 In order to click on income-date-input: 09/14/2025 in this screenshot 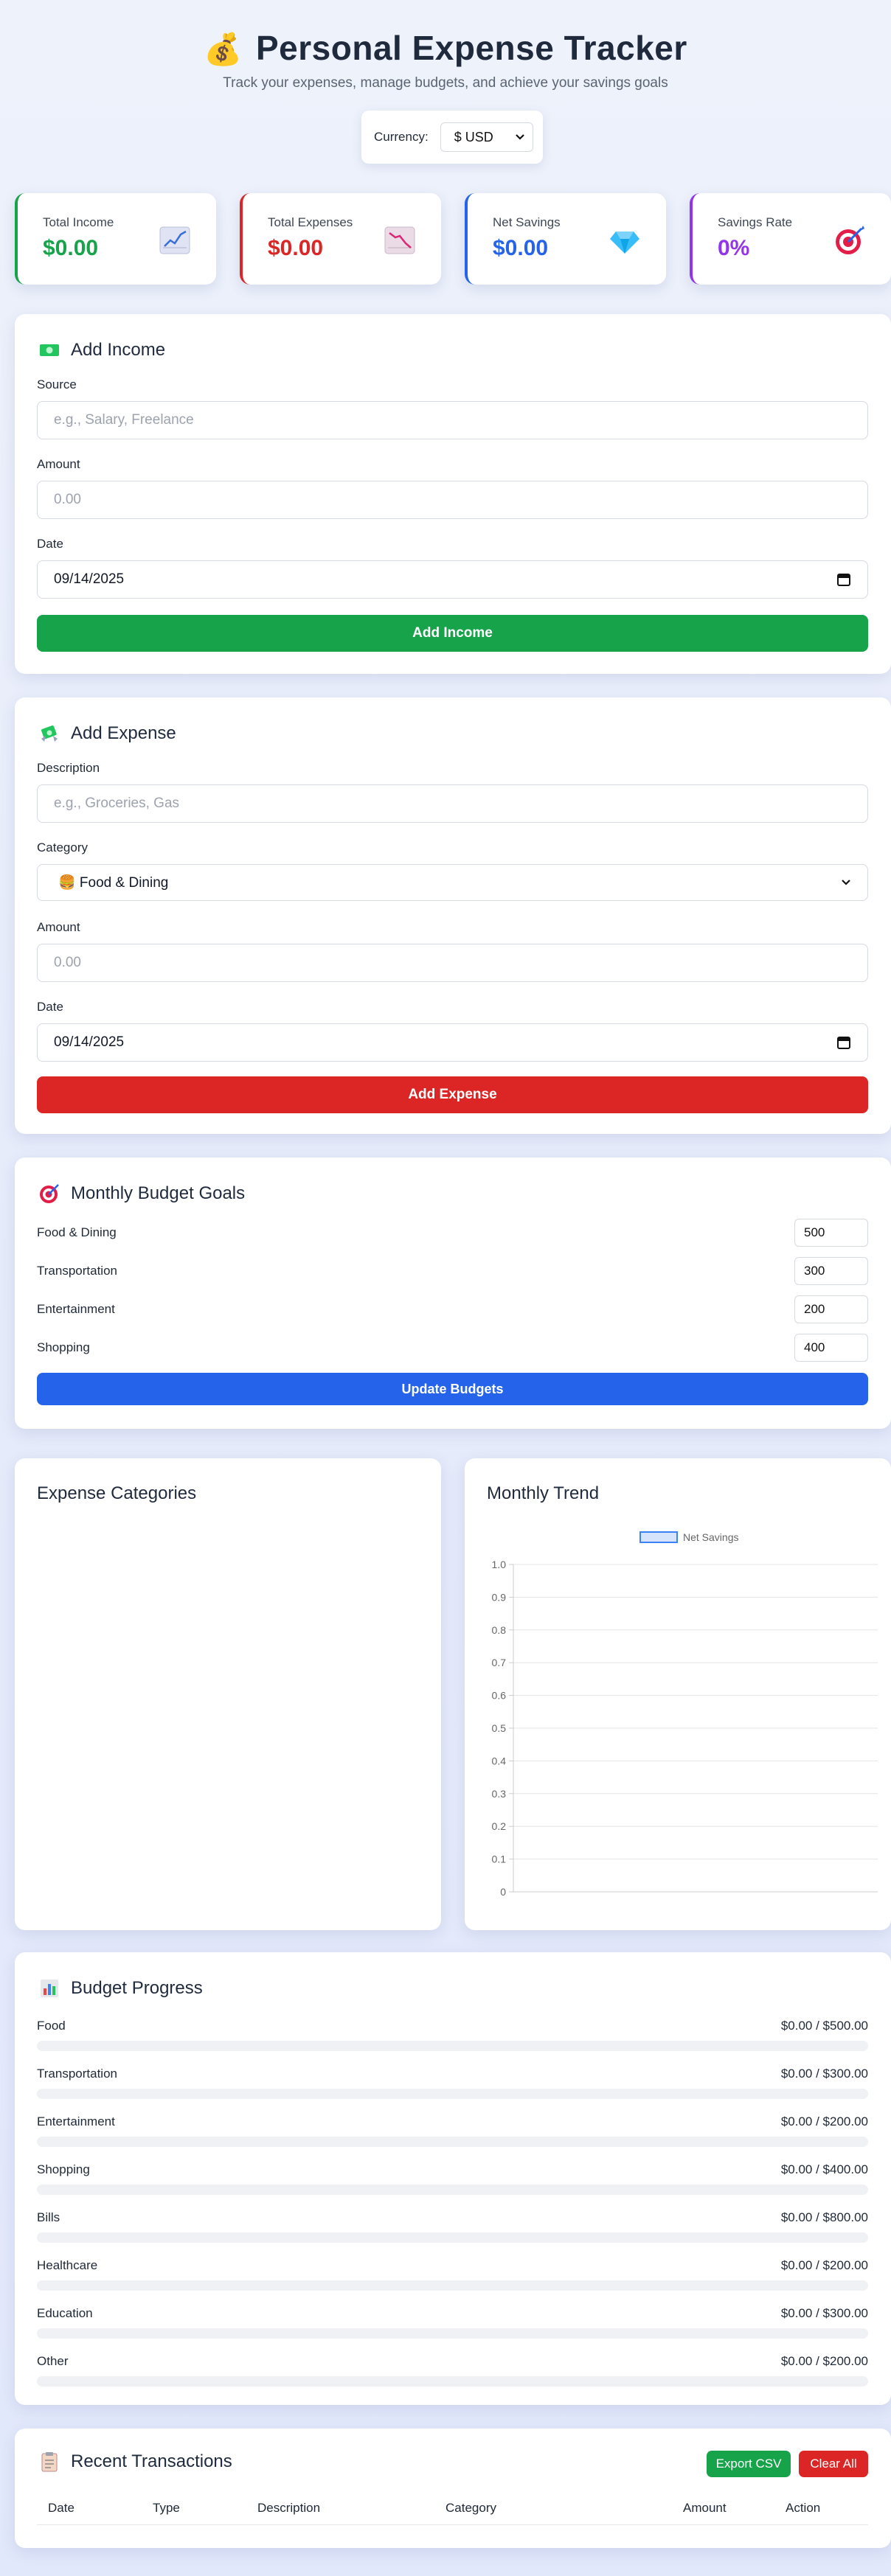, I will do `click(452, 579)`.